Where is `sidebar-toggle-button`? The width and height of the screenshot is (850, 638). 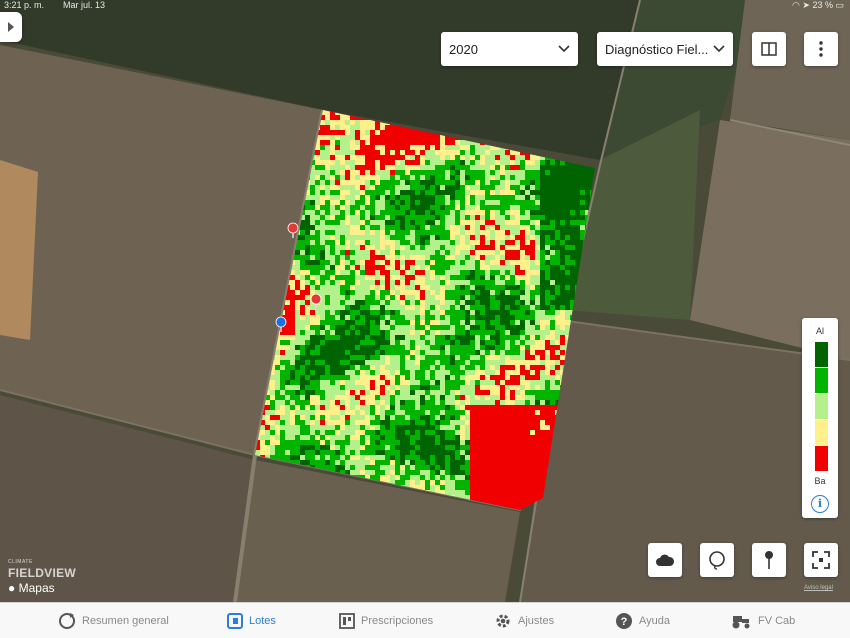 sidebar-toggle-button is located at coordinates (11, 27).